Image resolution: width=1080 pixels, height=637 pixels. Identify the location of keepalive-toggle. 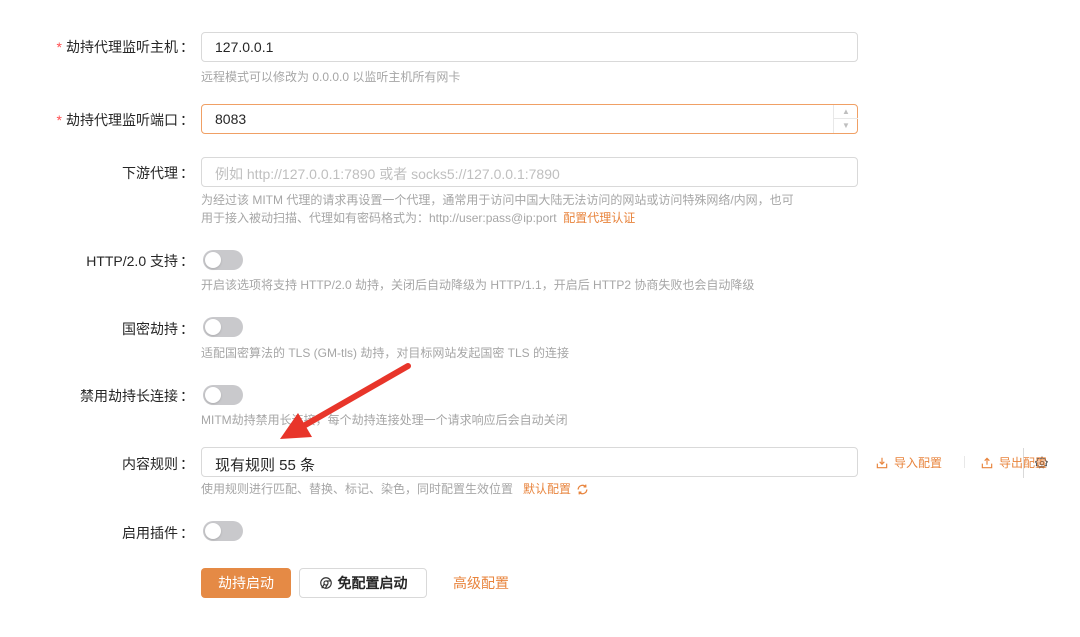
(223, 395).